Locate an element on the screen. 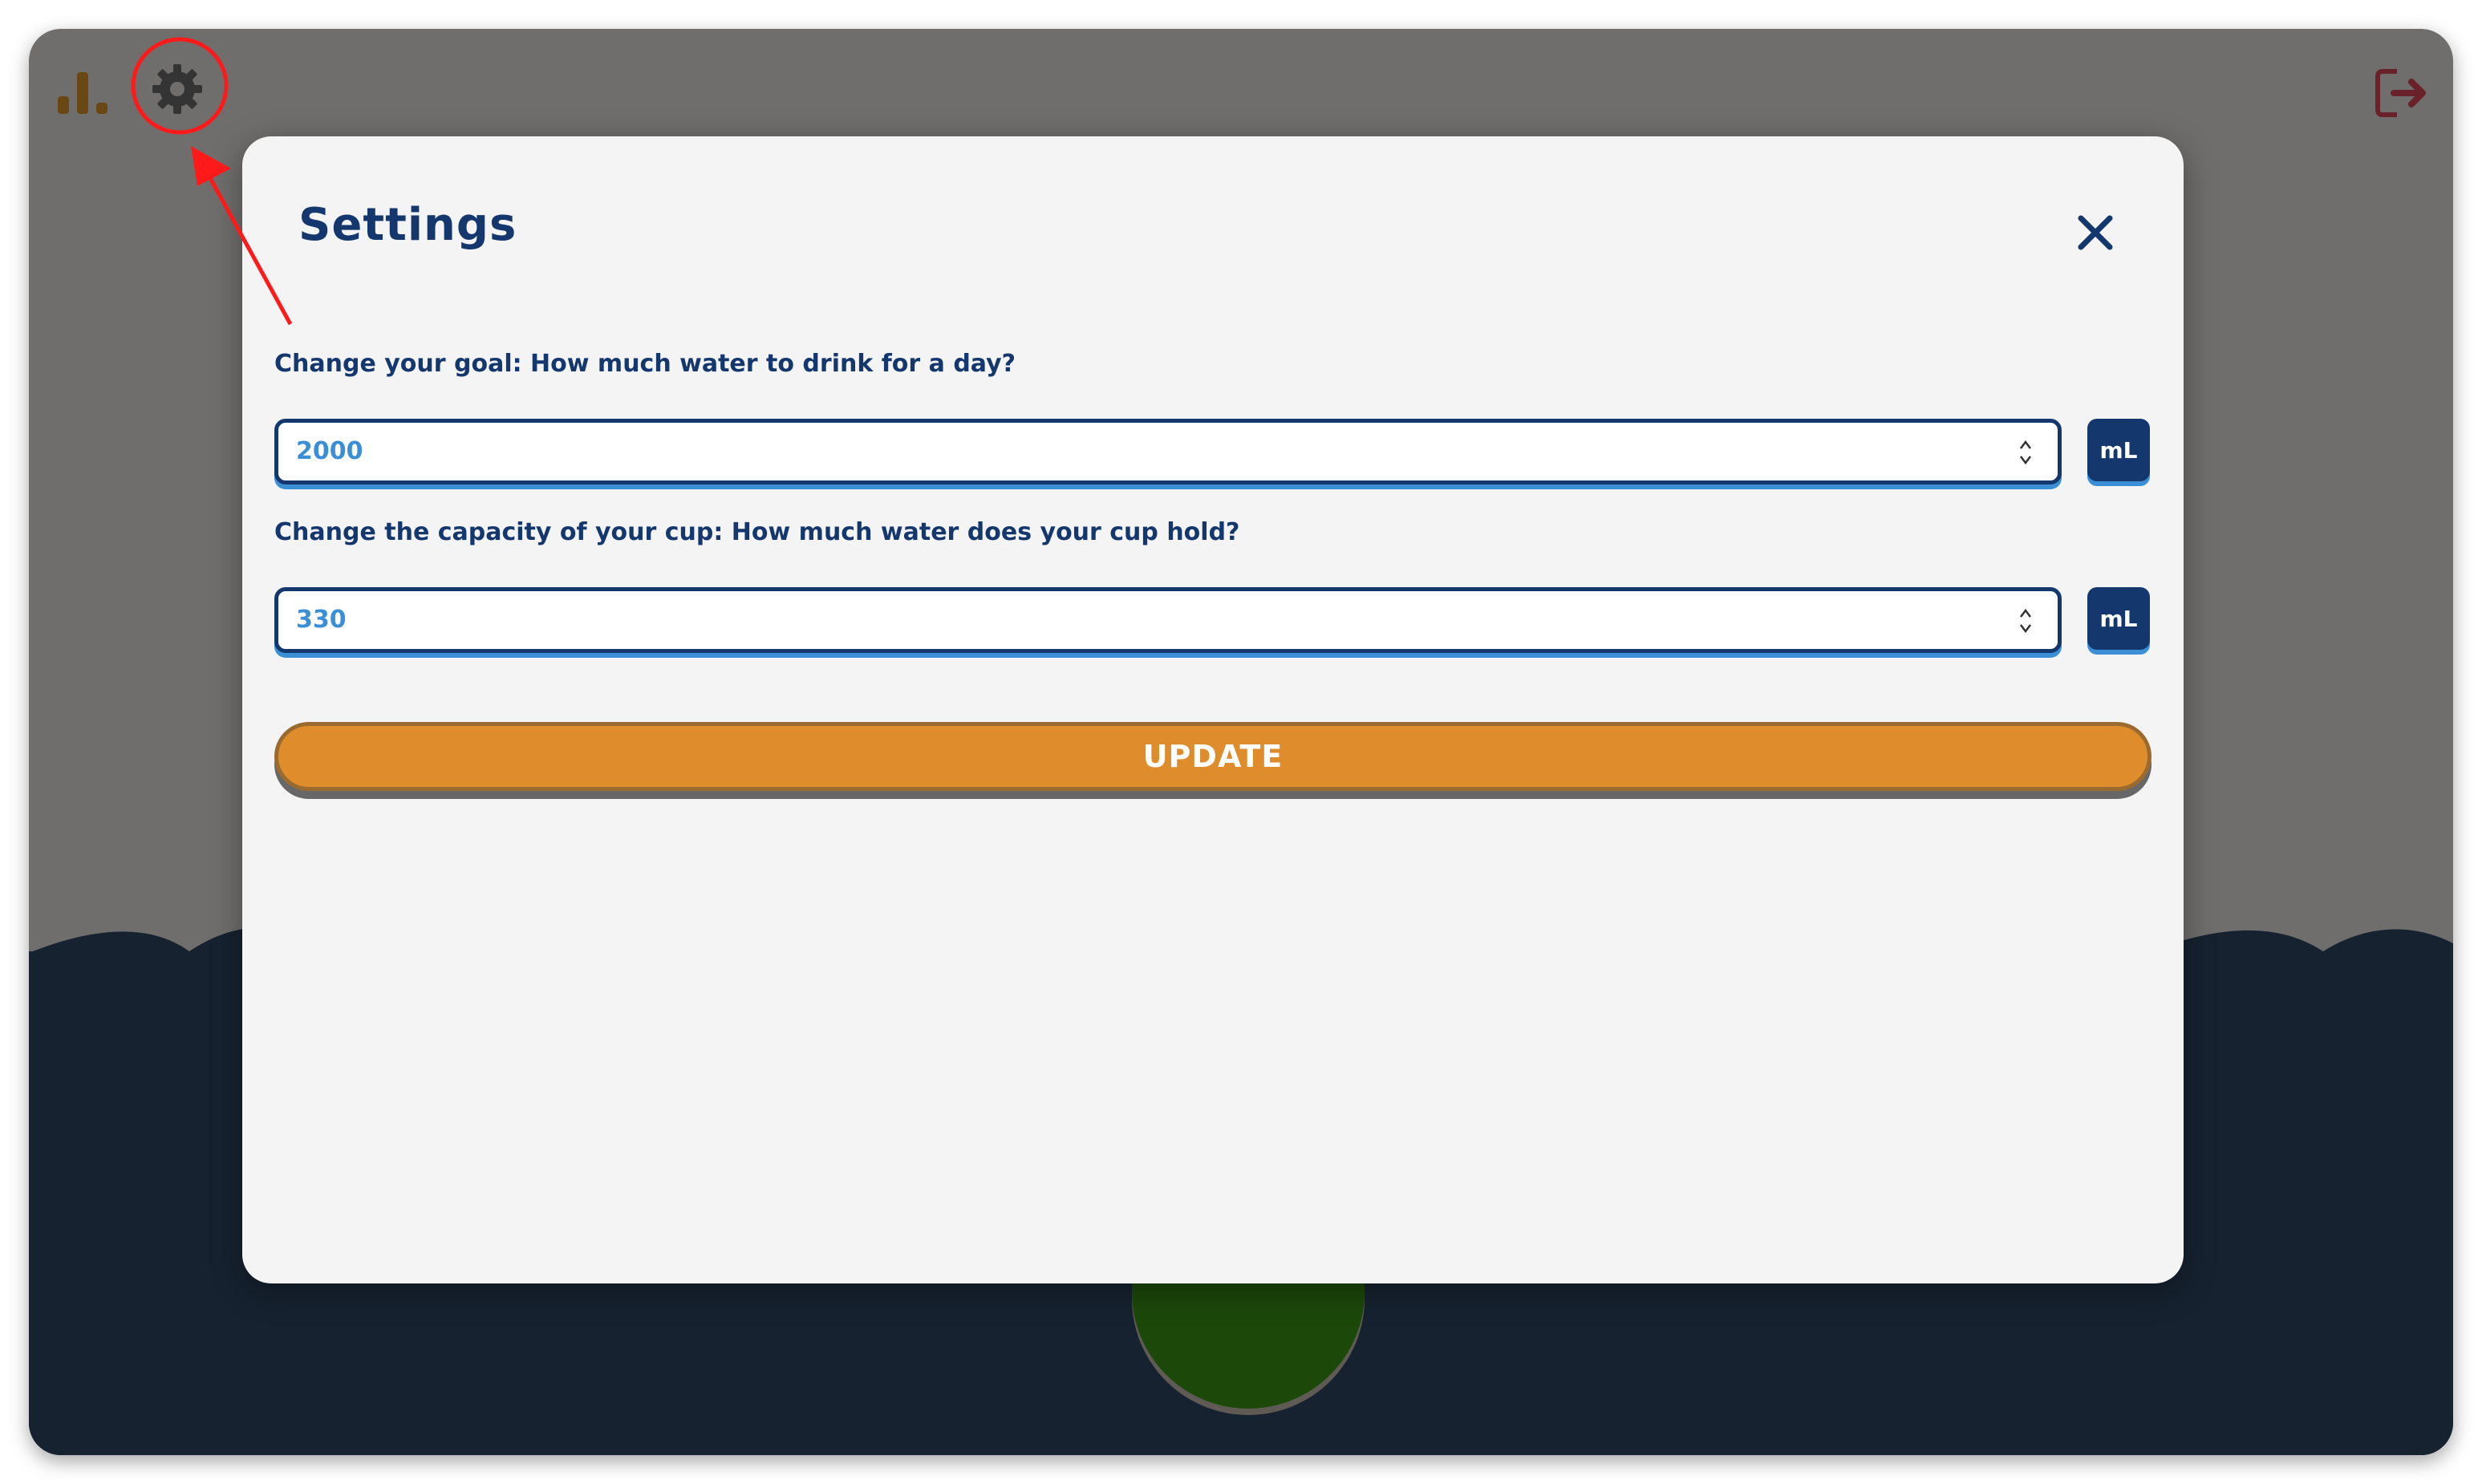 The height and width of the screenshot is (1484, 2482). modal-title: Settings is located at coordinates (408, 225).